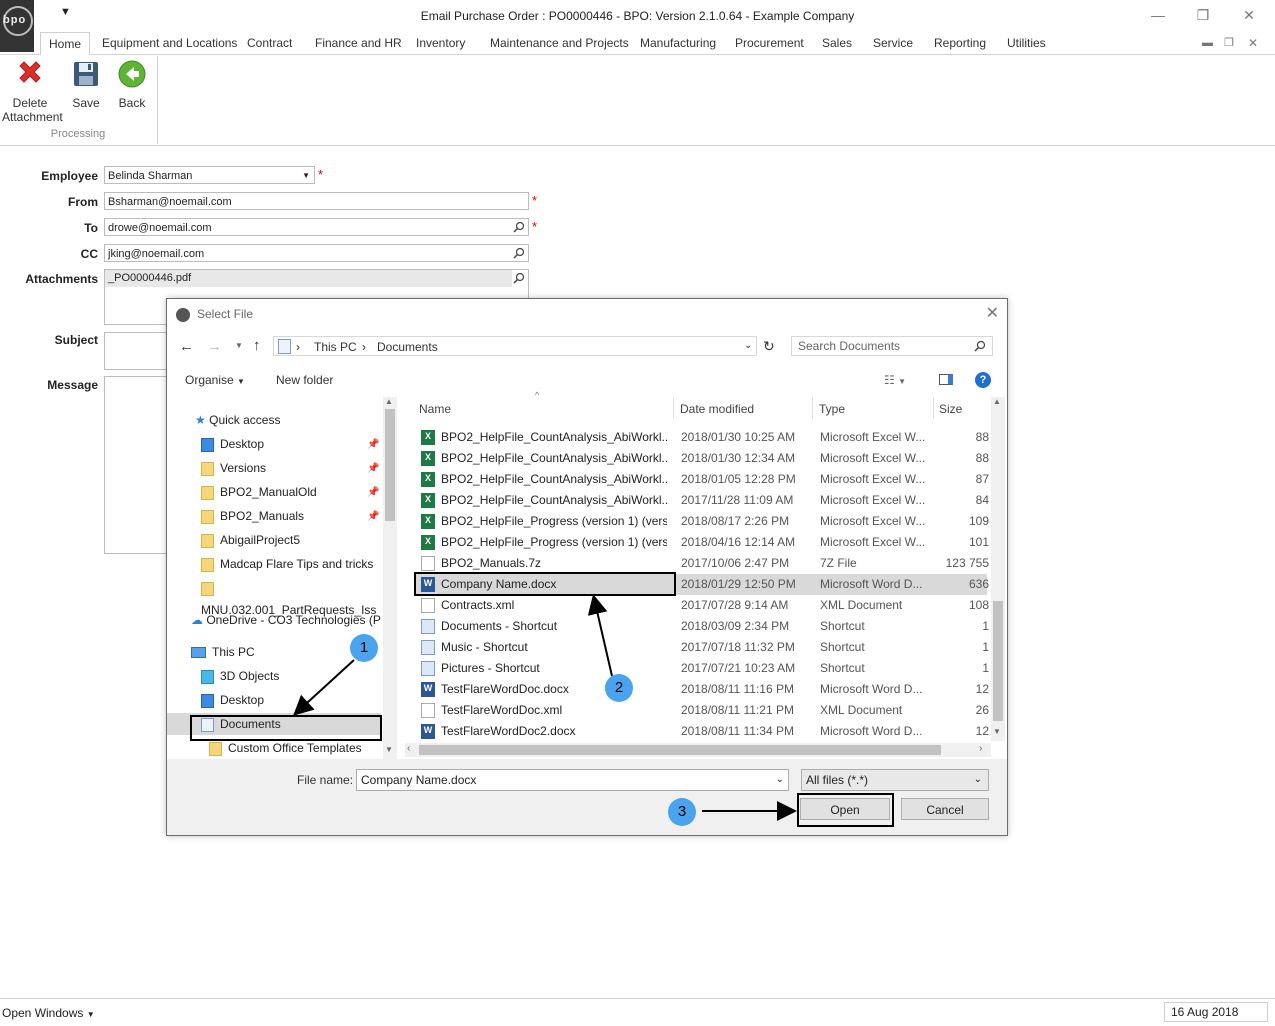 The height and width of the screenshot is (1026, 1275). What do you see at coordinates (1229, 43) in the screenshot?
I see `ribbon-restore-icon: ❐` at bounding box center [1229, 43].